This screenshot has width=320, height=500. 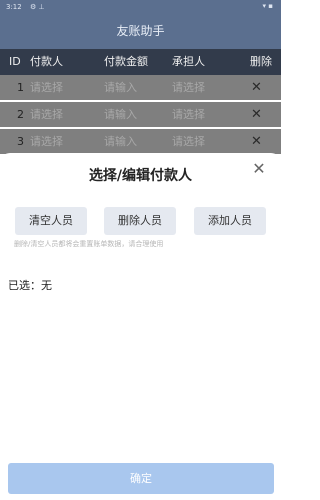 I want to click on warning-hint: 删除/清空人员都将会重置账单数据，请合理使用, so click(x=89, y=244).